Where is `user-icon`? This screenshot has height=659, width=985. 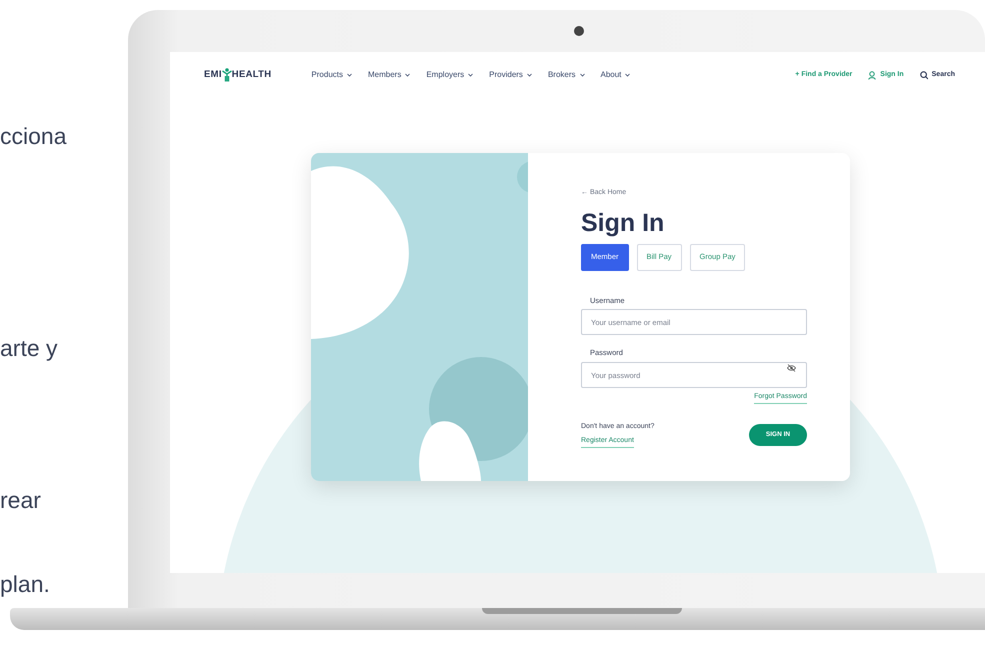
user-icon is located at coordinates (872, 75).